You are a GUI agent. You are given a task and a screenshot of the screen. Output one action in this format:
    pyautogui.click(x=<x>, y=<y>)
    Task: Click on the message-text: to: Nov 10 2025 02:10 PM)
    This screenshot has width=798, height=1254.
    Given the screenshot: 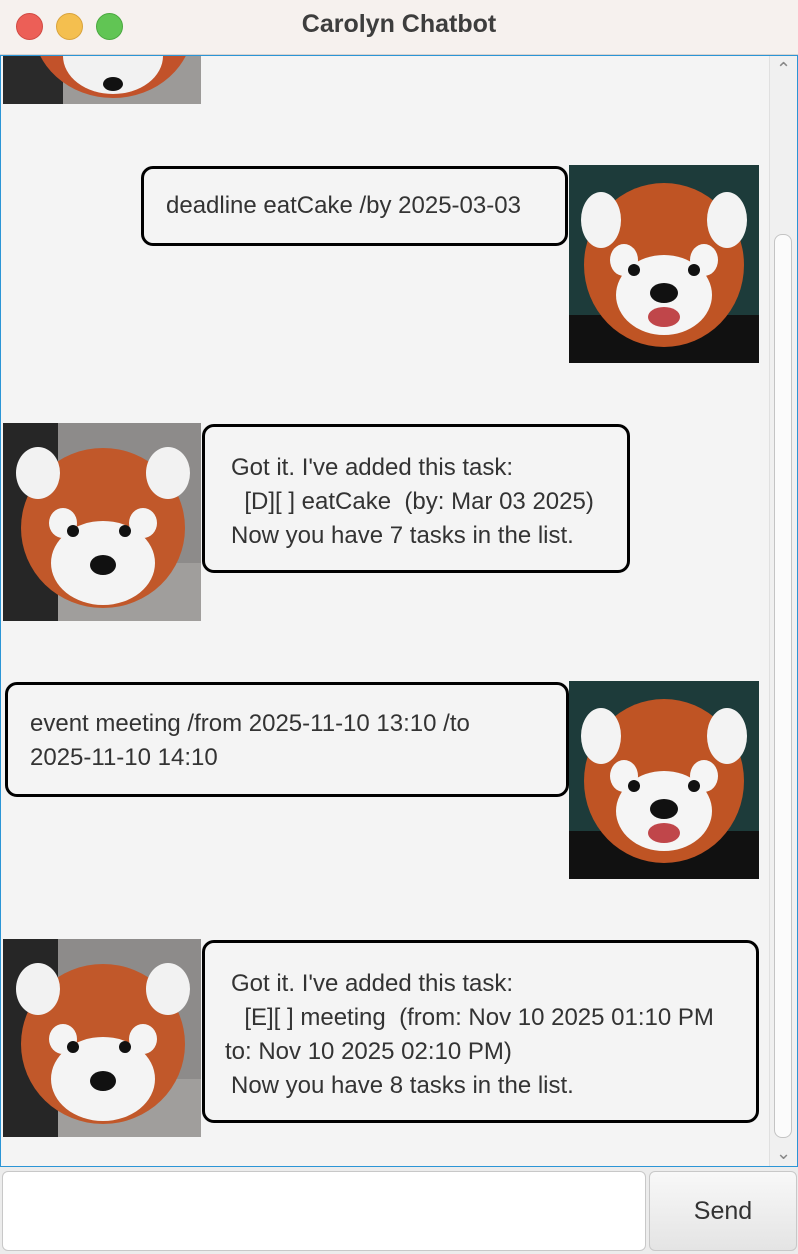 What is the action you would take?
    pyautogui.click(x=368, y=1051)
    